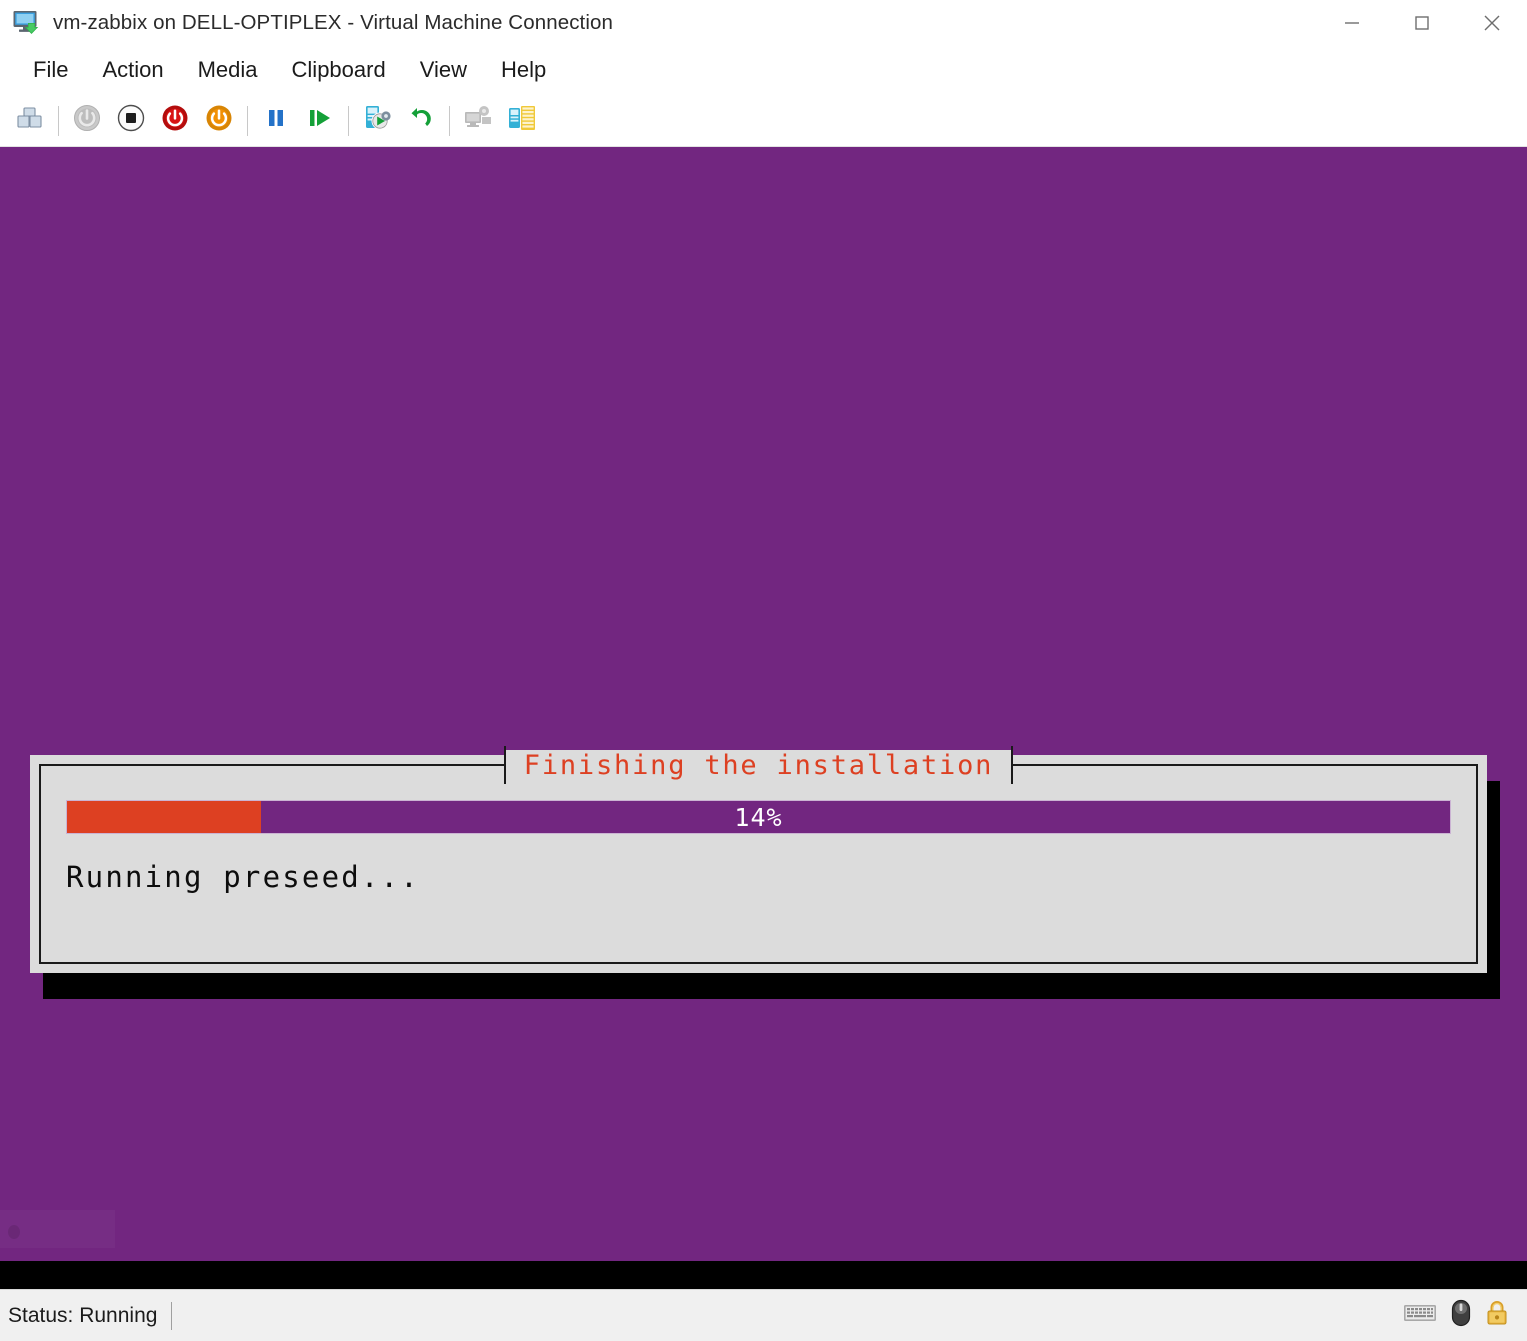 Image resolution: width=1527 pixels, height=1341 pixels. What do you see at coordinates (228, 70) in the screenshot?
I see `menu-item-media: Media` at bounding box center [228, 70].